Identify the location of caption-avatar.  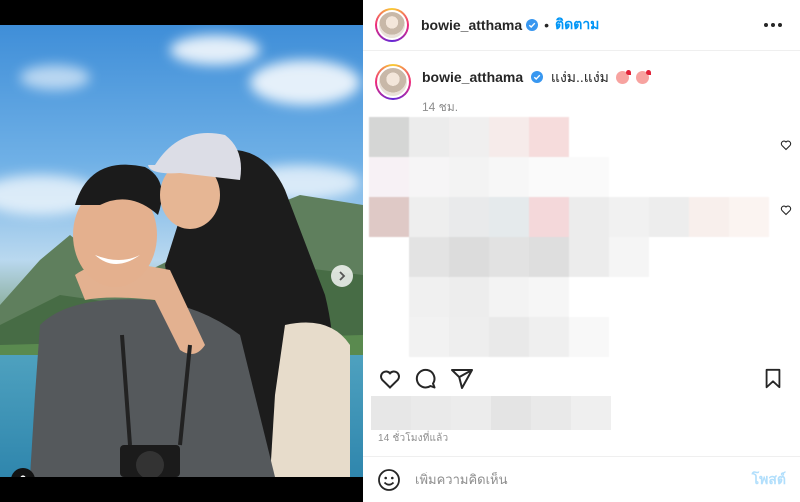
(393, 82).